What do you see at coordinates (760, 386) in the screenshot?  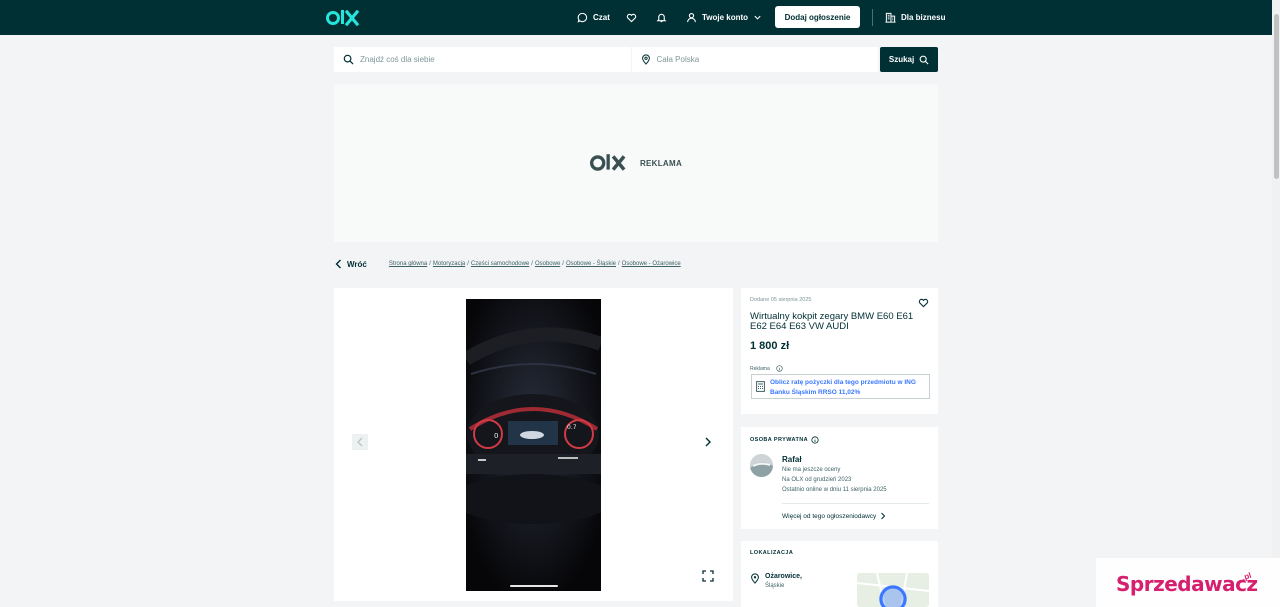 I see `calculator-icon` at bounding box center [760, 386].